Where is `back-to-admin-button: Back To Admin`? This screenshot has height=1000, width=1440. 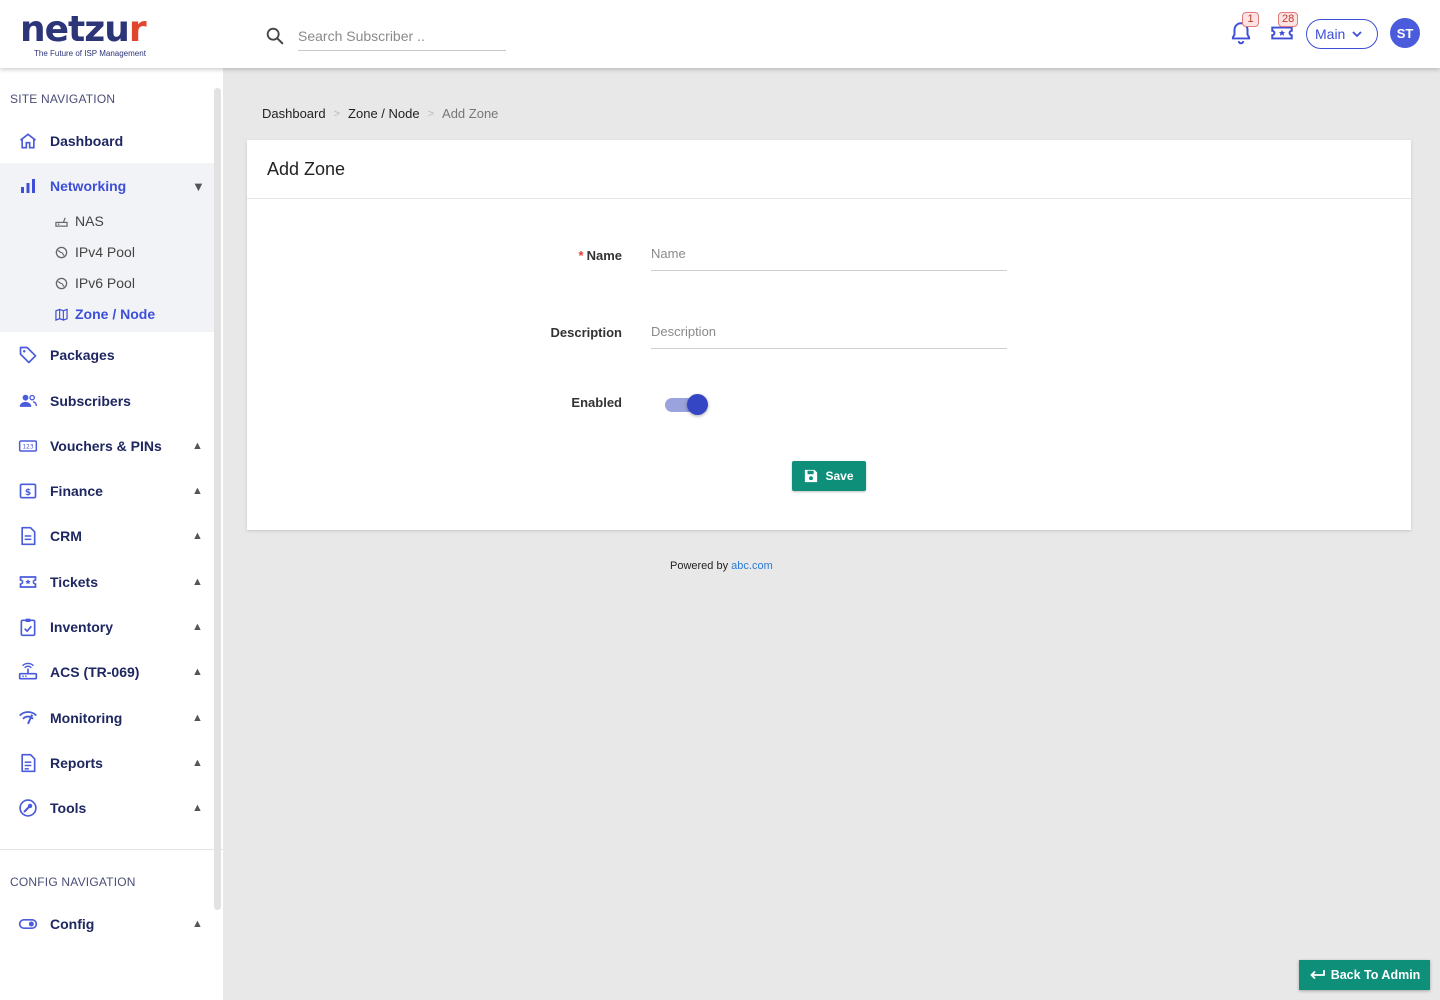
back-to-admin-button: Back To Admin is located at coordinates (1364, 975).